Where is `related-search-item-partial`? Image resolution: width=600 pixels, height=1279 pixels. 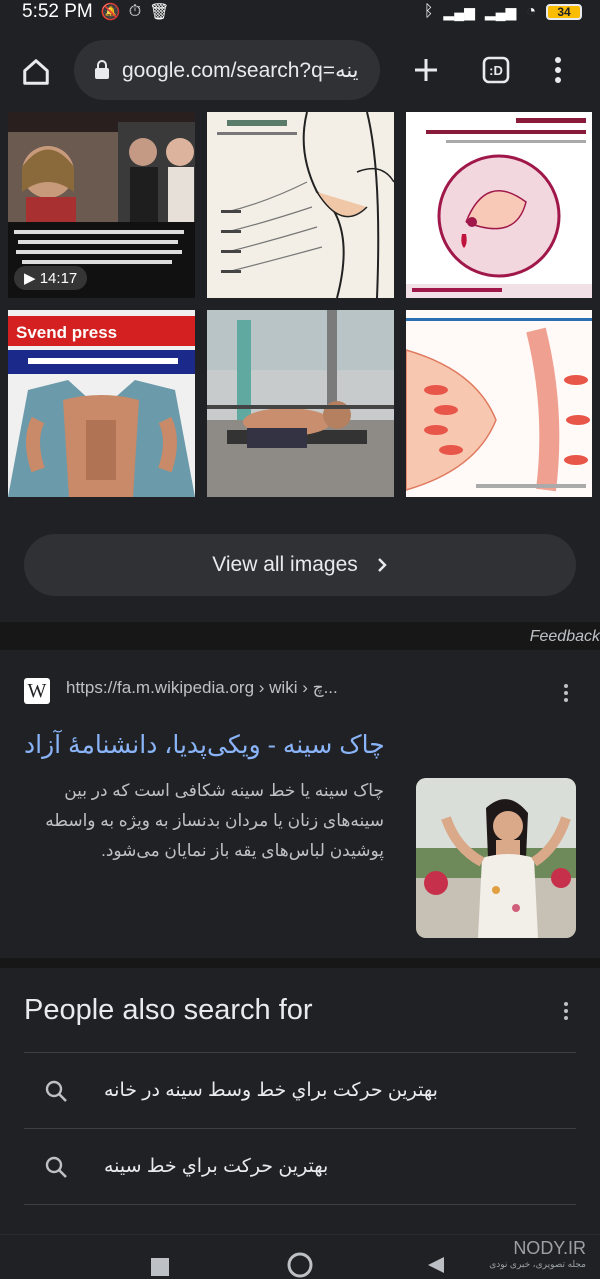 related-search-item-partial is located at coordinates (300, 1219).